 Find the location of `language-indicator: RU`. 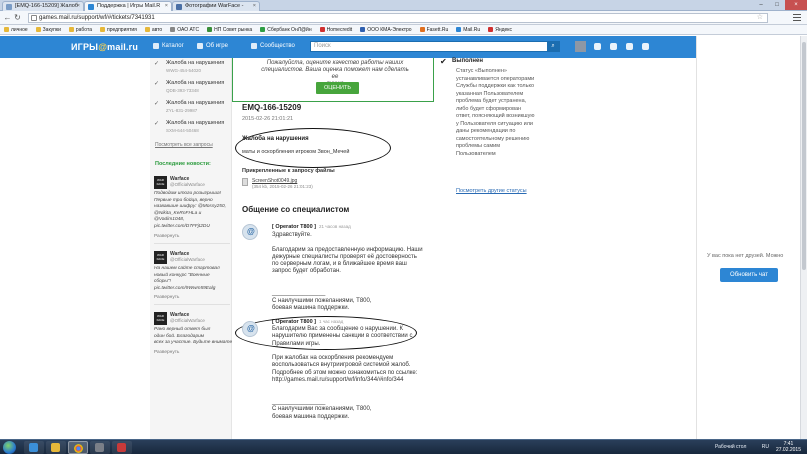

language-indicator: RU is located at coordinates (765, 447).